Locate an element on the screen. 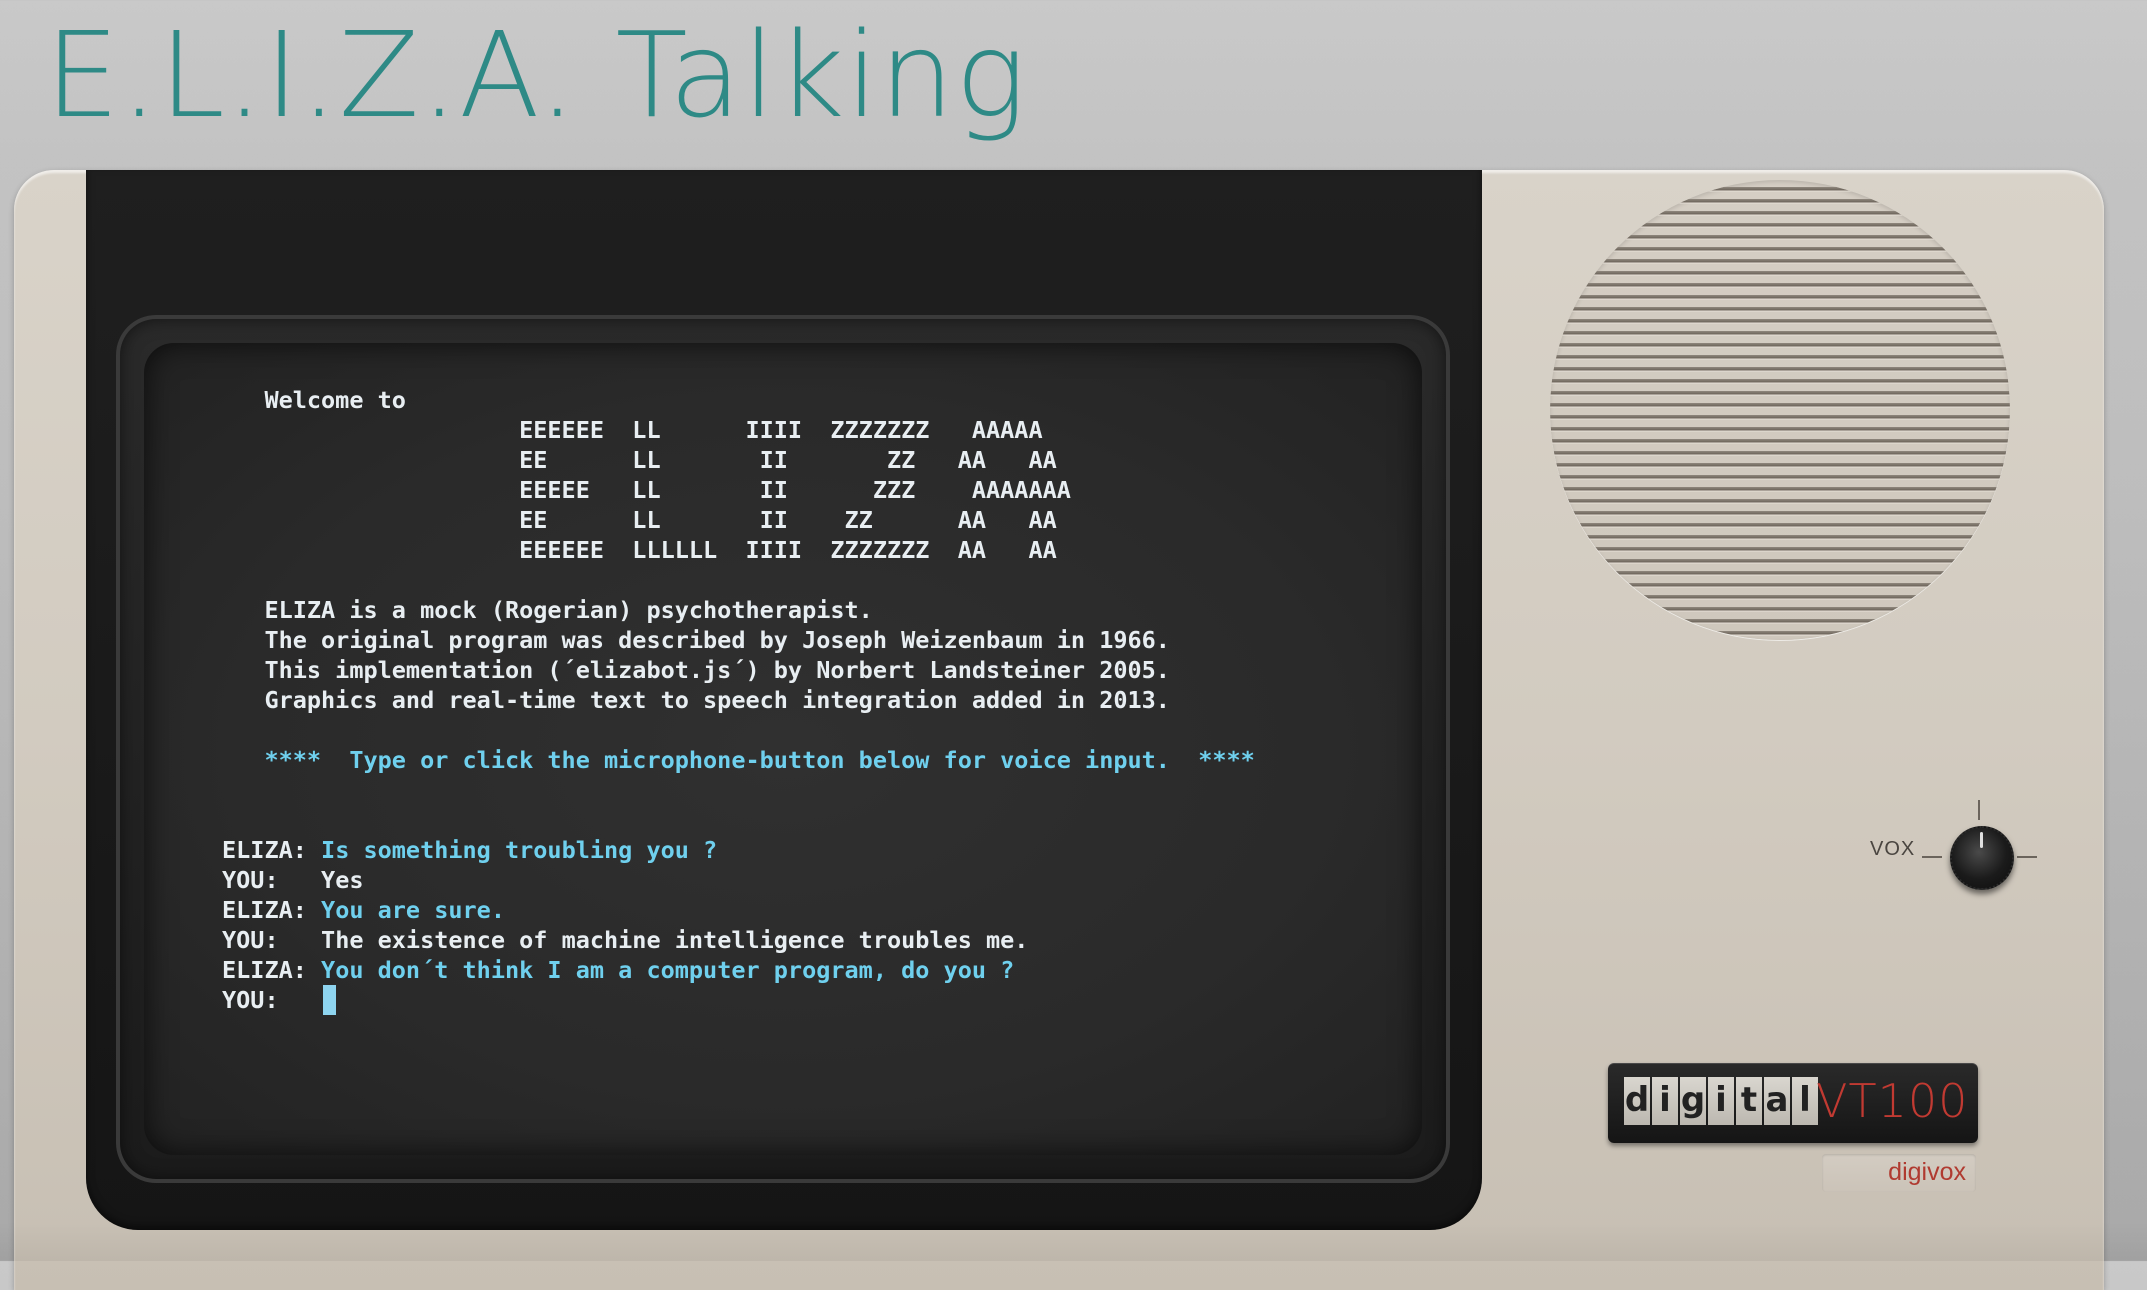  logo-letter: t is located at coordinates (1749, 1101).